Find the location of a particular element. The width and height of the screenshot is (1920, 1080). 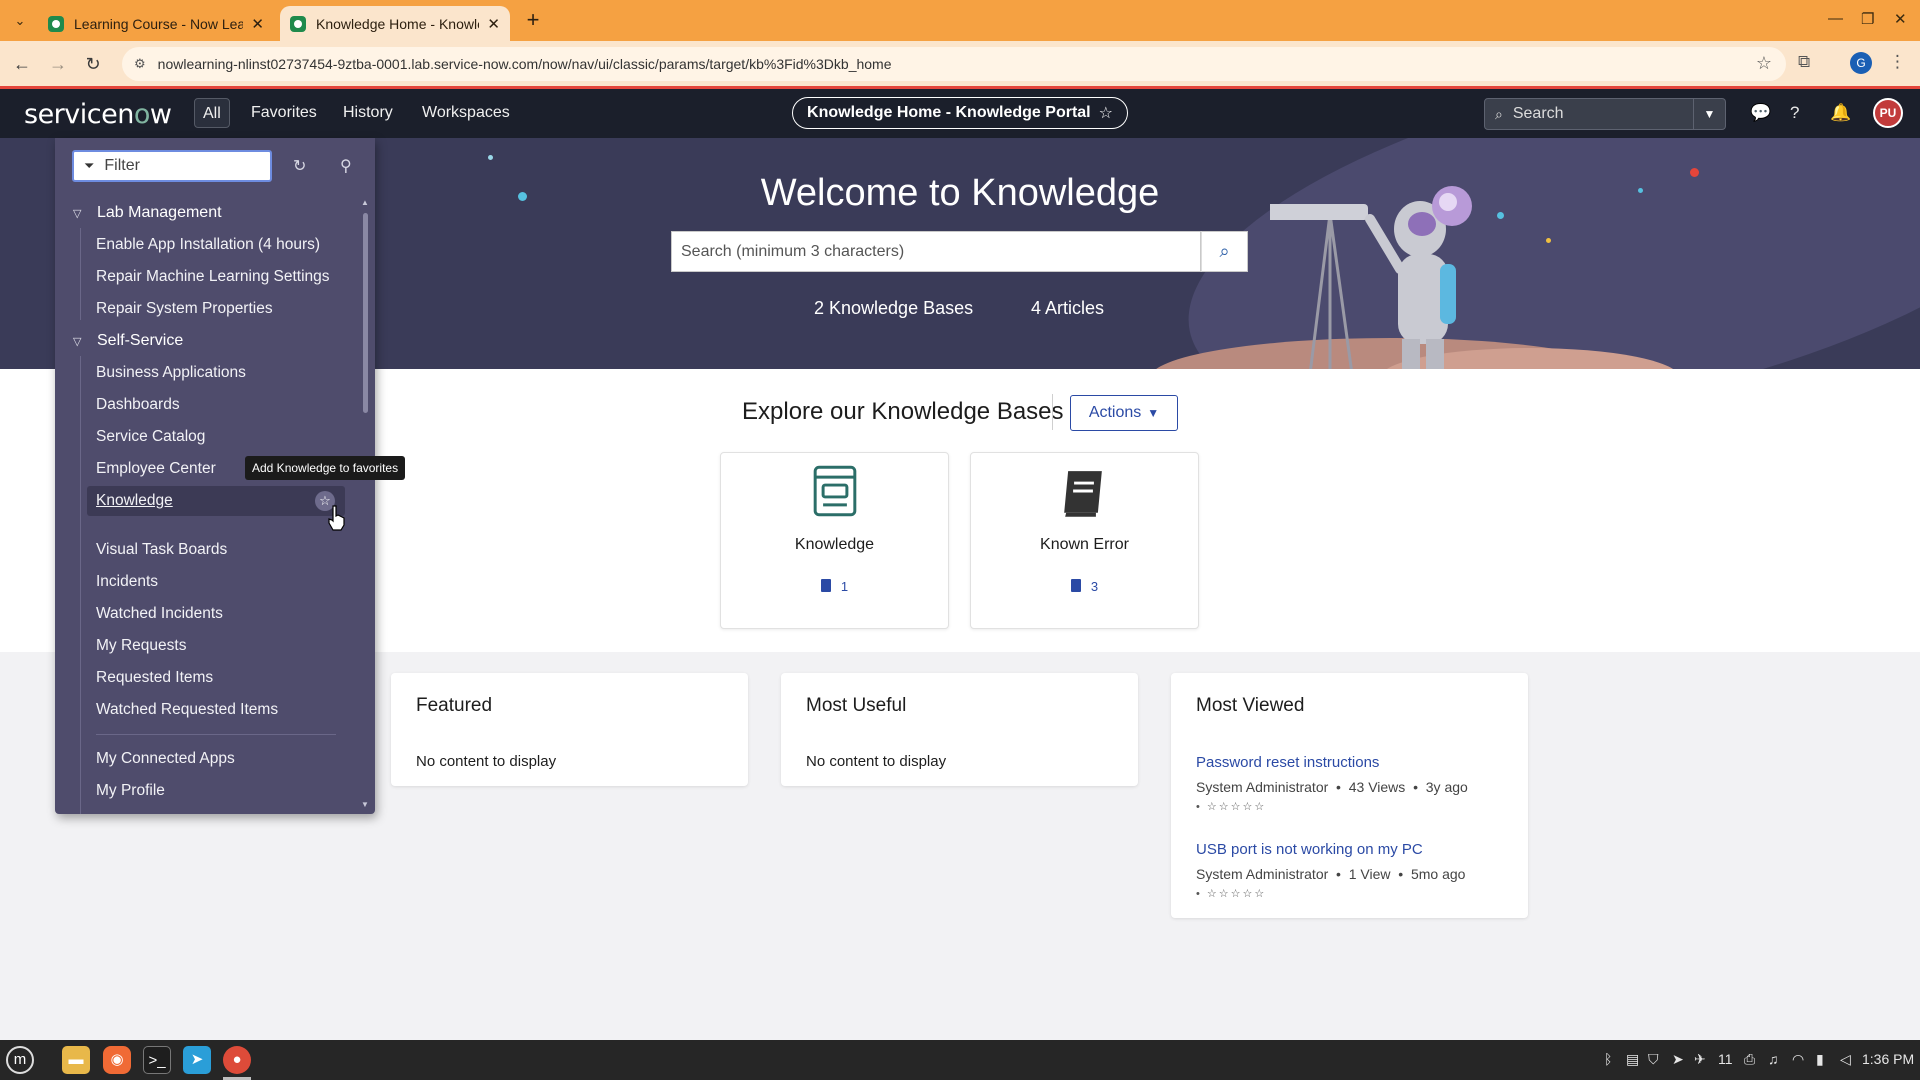

browser-tab-knowledge-home: Knowledge Home - Knowled ✕ is located at coordinates (395, 23).